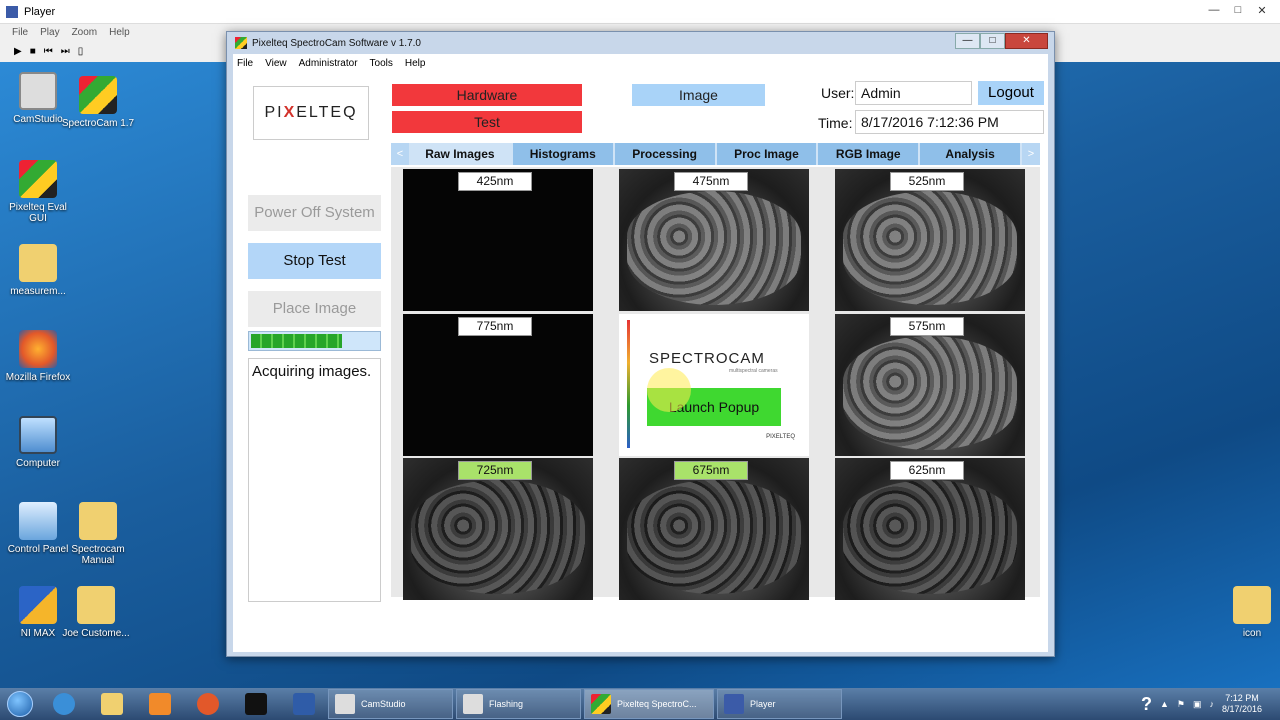 The width and height of the screenshot is (1280, 720). What do you see at coordinates (290, 112) in the screenshot?
I see `logo-x: X` at bounding box center [290, 112].